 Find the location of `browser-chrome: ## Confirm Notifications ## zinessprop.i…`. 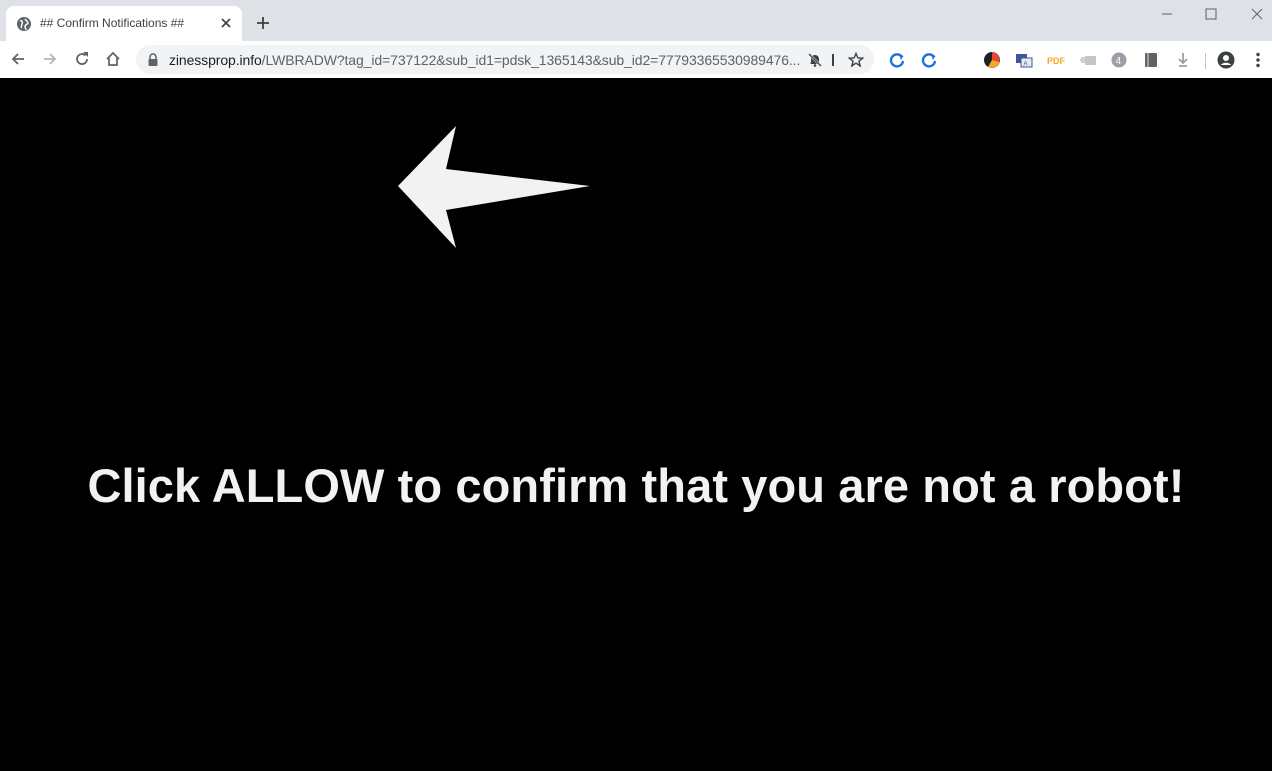

browser-chrome: ## Confirm Notifications ## zinessprop.i… is located at coordinates (636, 39).